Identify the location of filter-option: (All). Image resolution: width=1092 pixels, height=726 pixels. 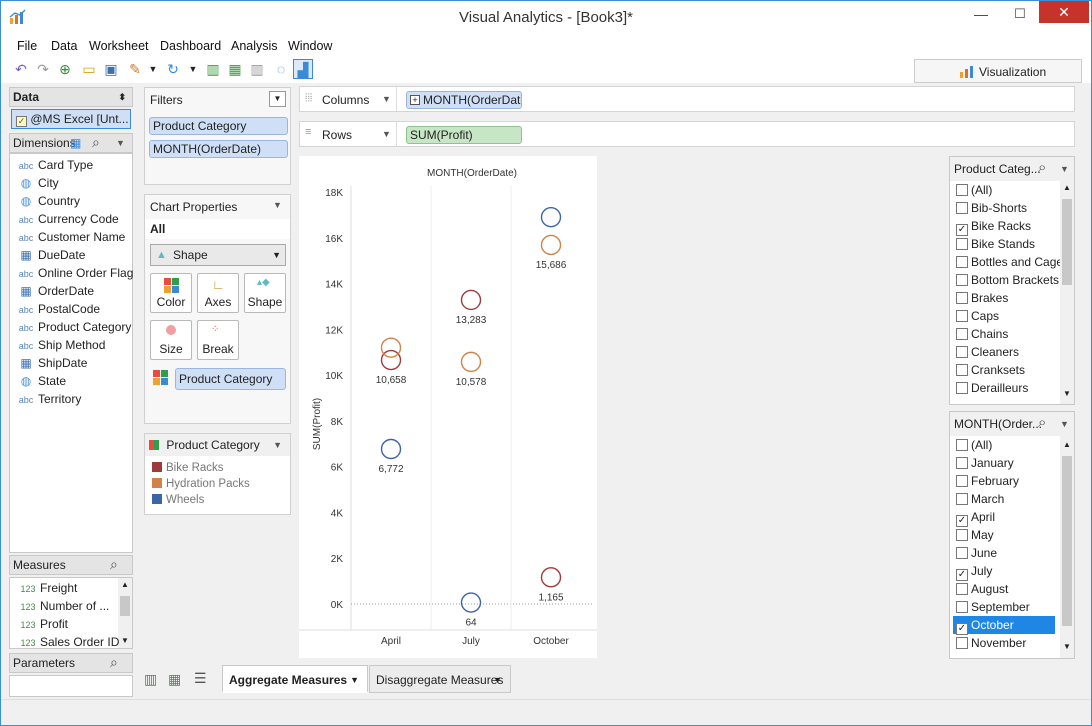
(974, 190).